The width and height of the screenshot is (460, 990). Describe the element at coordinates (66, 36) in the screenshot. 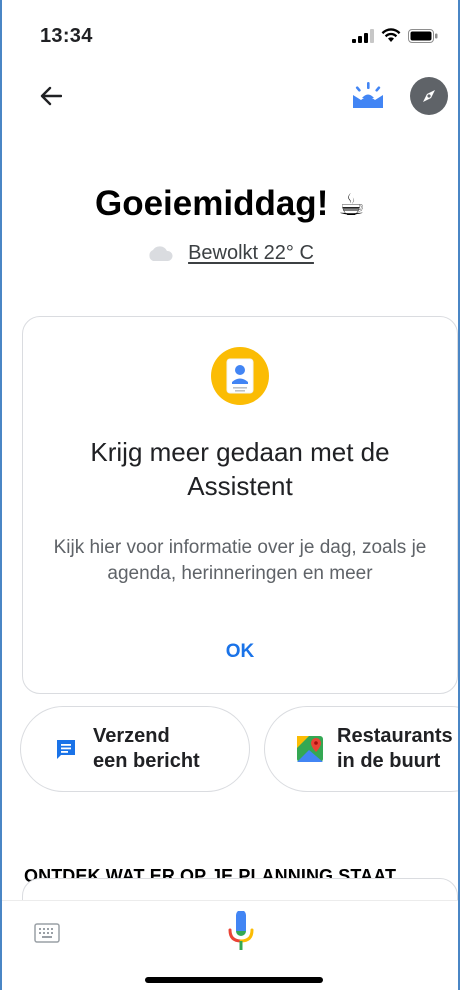

I see `status-time: 13:34` at that location.